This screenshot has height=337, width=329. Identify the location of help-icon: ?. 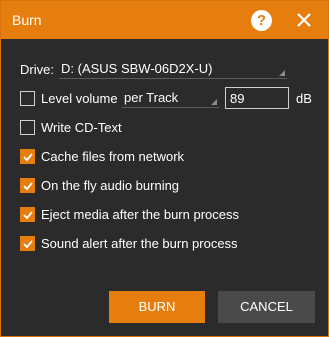
(261, 20).